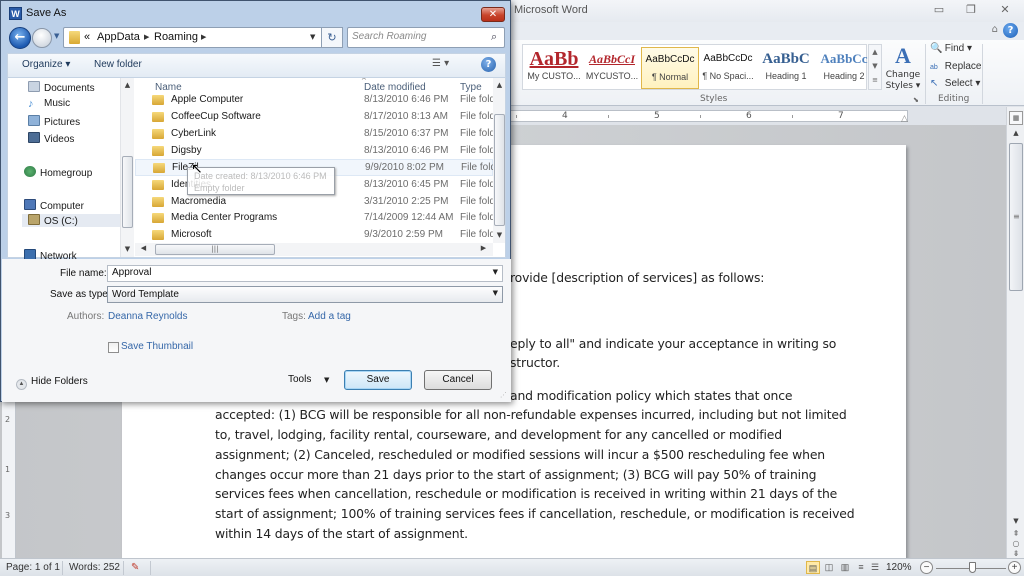 The image size is (1024, 576). I want to click on dialog-titlebar: W Save As ✕, so click(255, 13).